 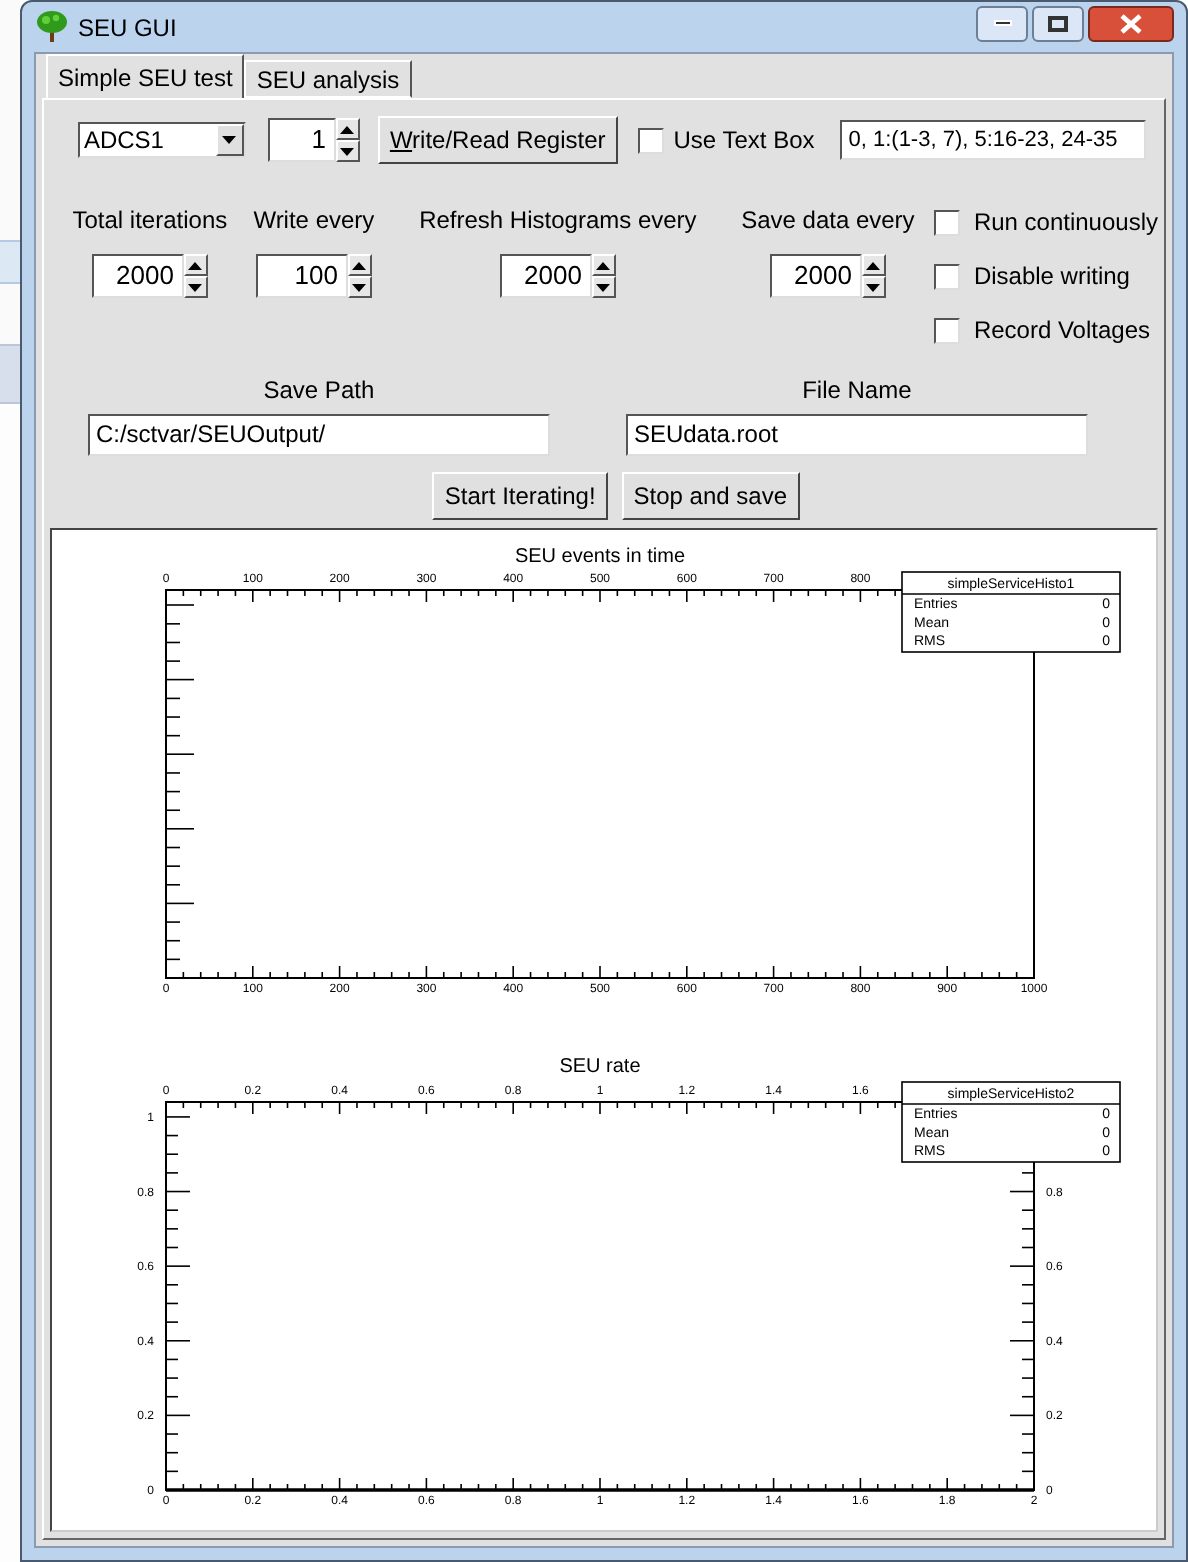 What do you see at coordinates (744, 141) in the screenshot?
I see `checkbox-label: Use Text Box` at bounding box center [744, 141].